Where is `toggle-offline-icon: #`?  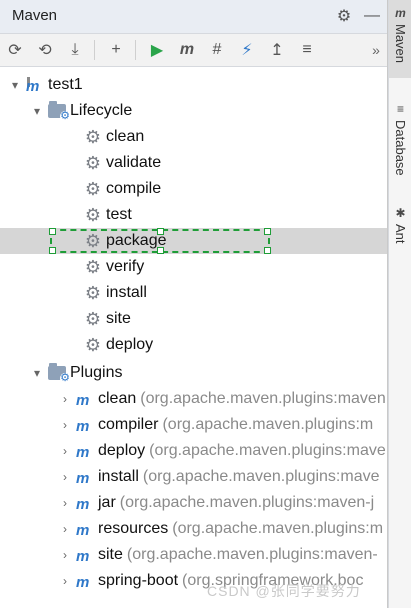
toggle-offline-icon: # is located at coordinates (217, 50).